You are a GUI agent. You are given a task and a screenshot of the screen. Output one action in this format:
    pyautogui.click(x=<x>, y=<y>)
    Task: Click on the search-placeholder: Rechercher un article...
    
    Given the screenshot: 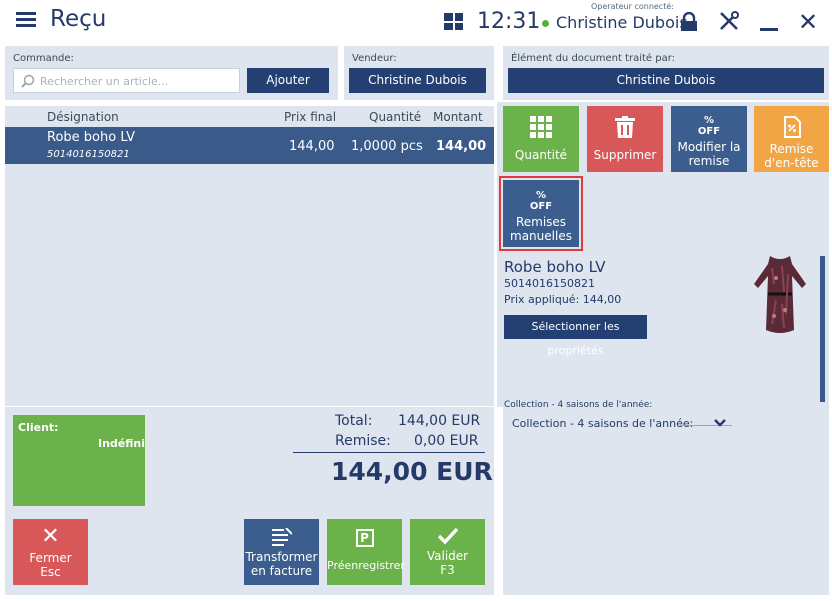 What is the action you would take?
    pyautogui.click(x=104, y=81)
    